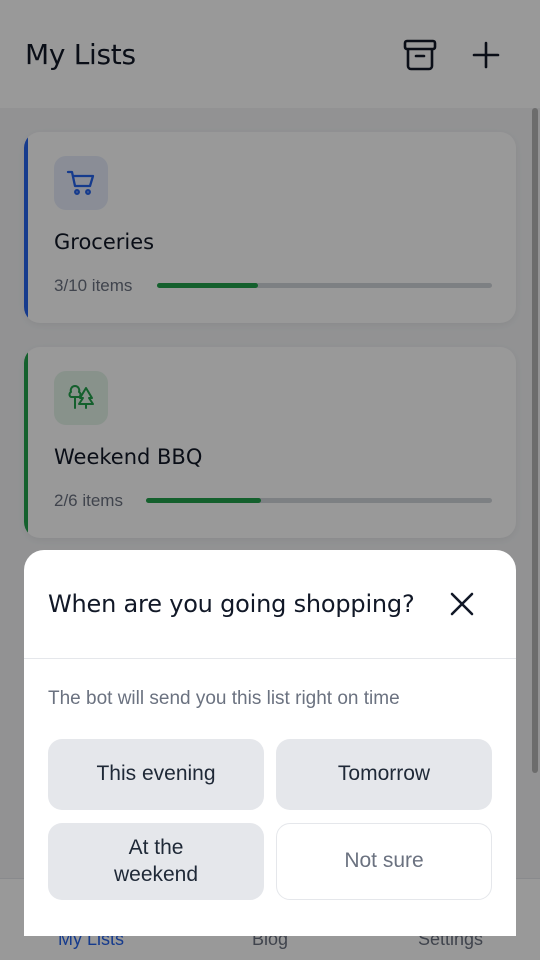 This screenshot has width=540, height=960. I want to click on option-tomorrow: Tomorrow, so click(384, 774).